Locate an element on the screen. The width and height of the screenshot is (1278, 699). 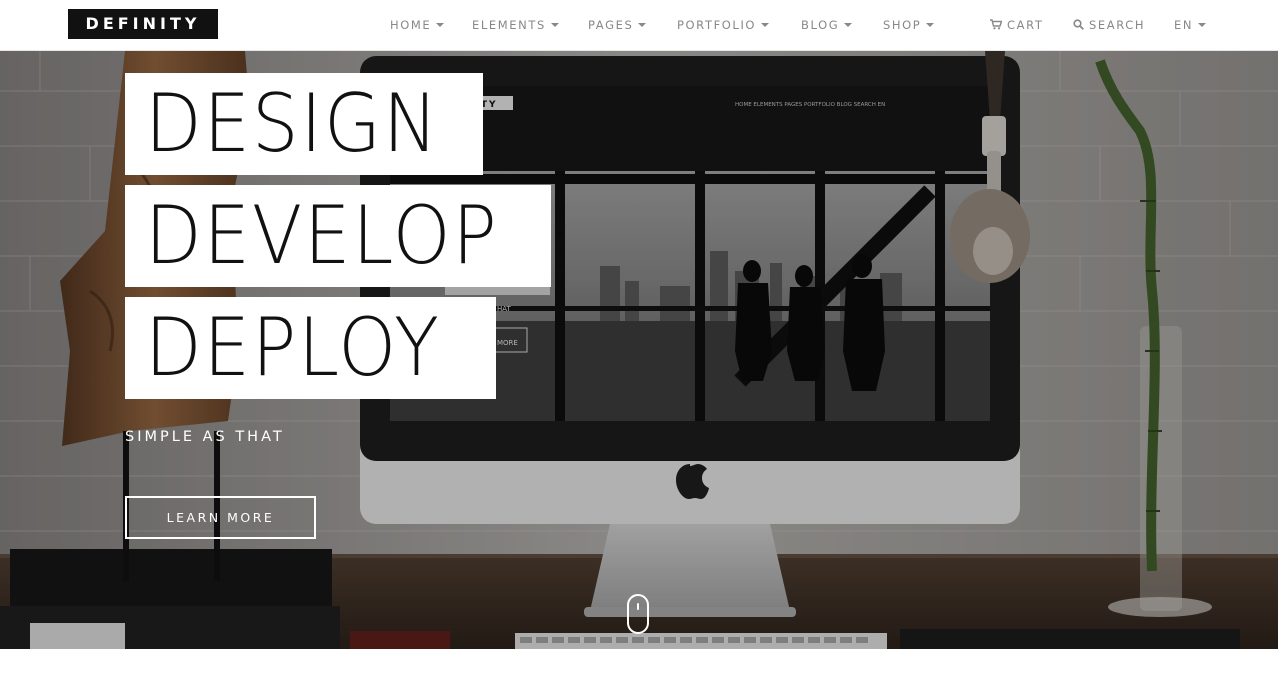
nav-item-blog: BLOG is located at coordinates (827, 25).